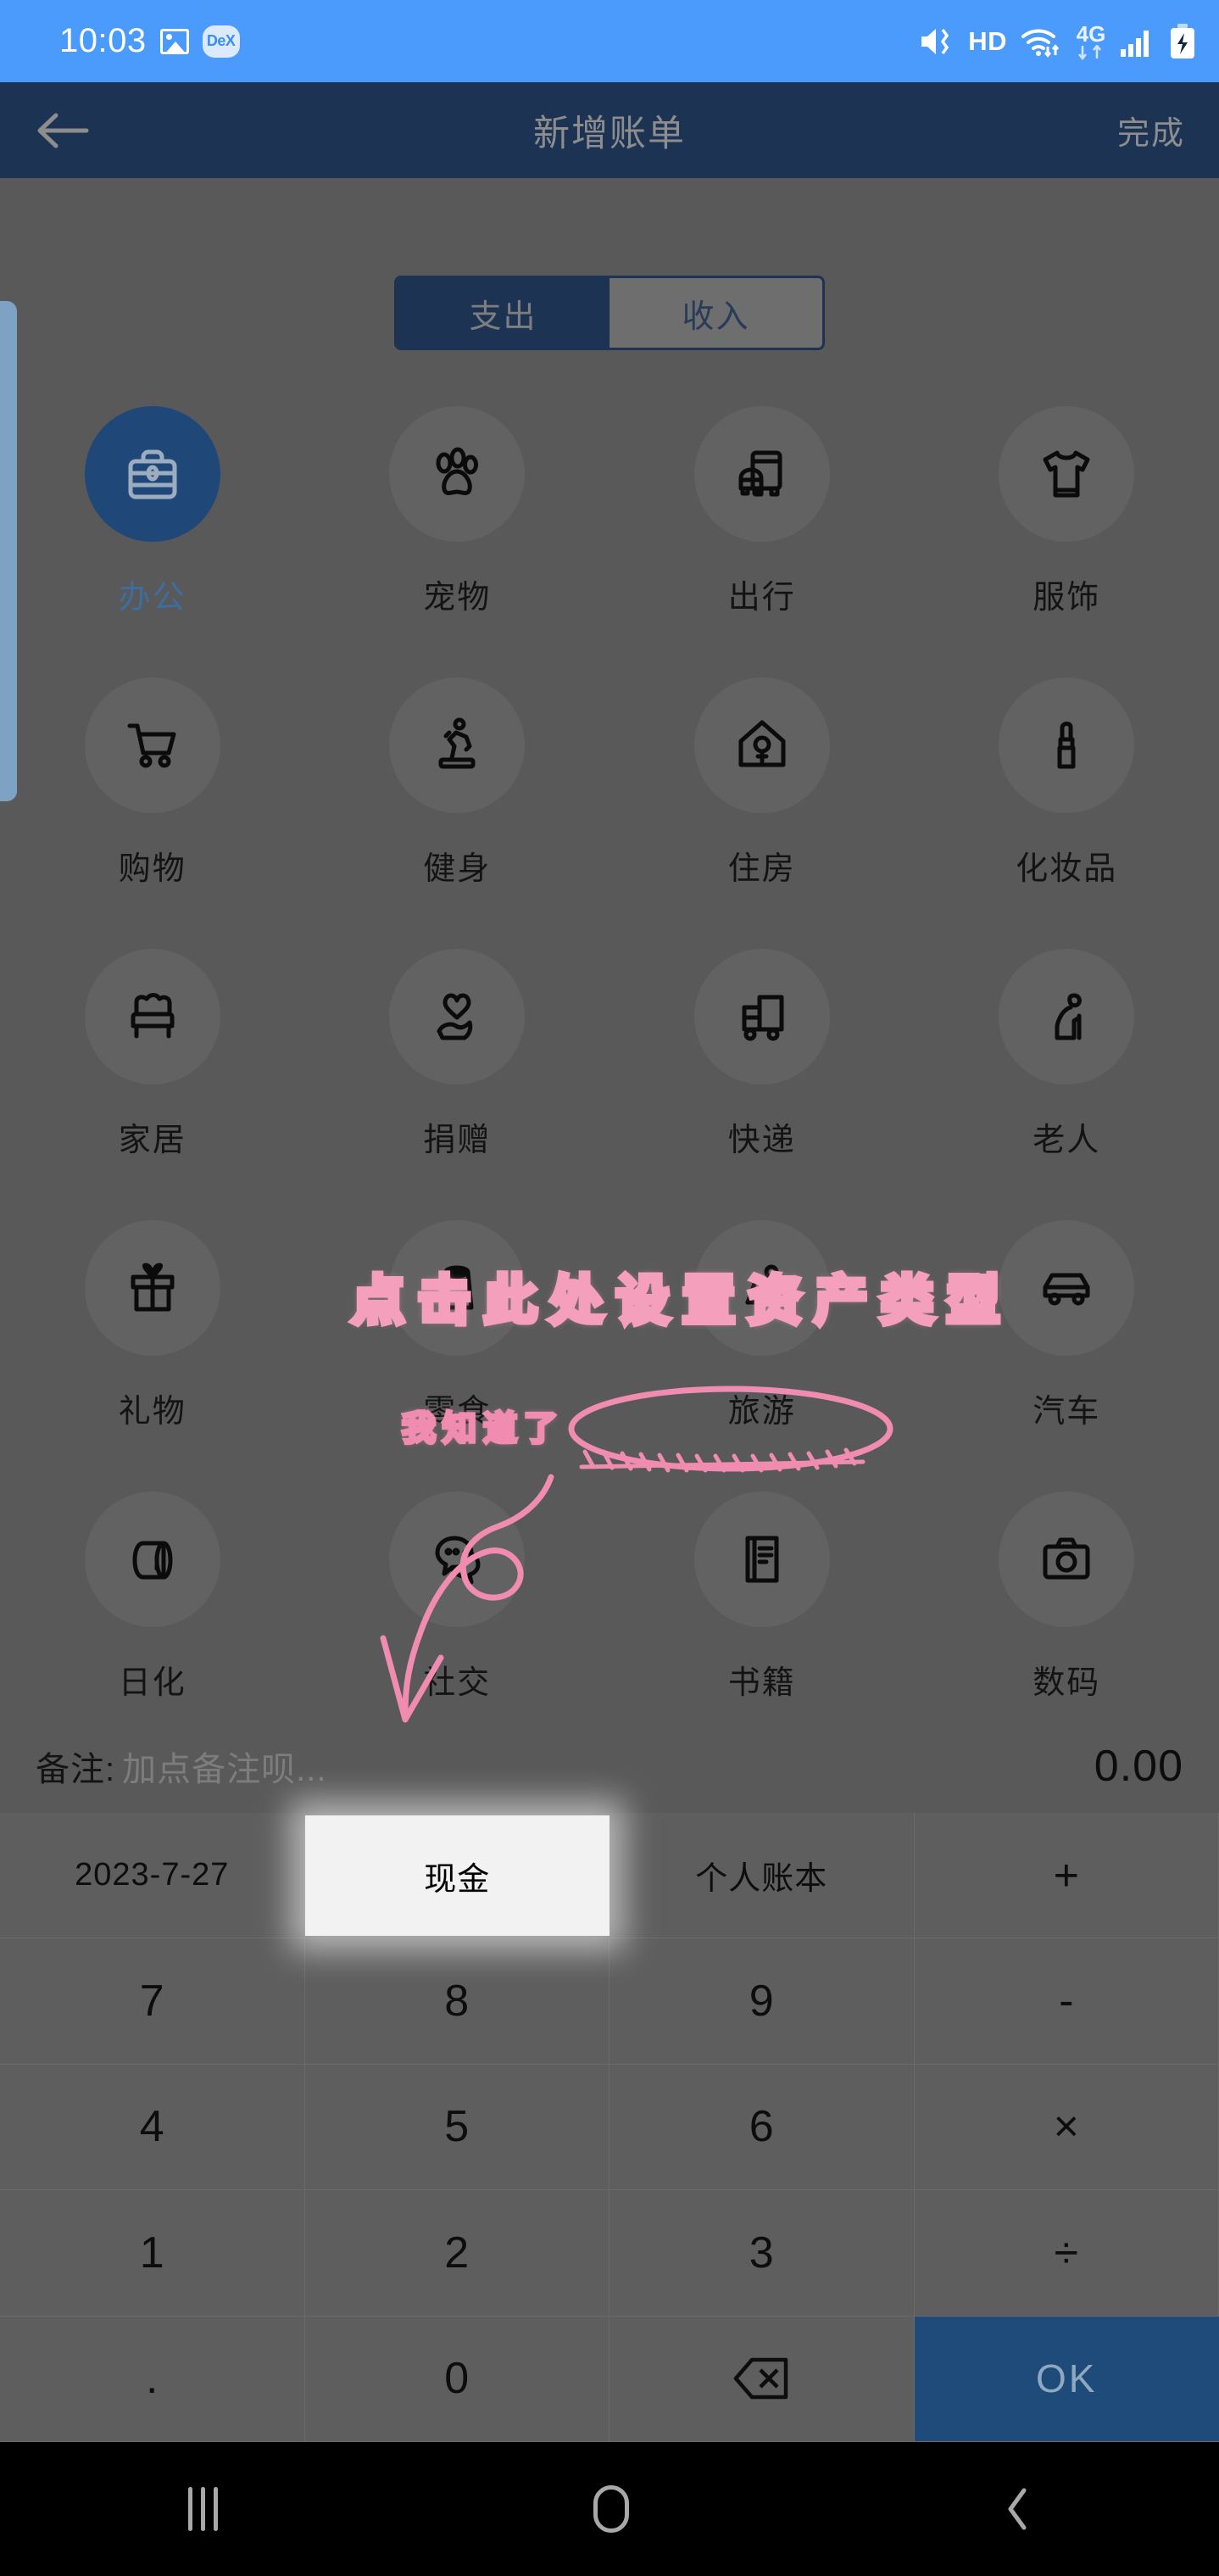 The height and width of the screenshot is (2576, 1219). I want to click on dex-icon: DeX, so click(221, 41).